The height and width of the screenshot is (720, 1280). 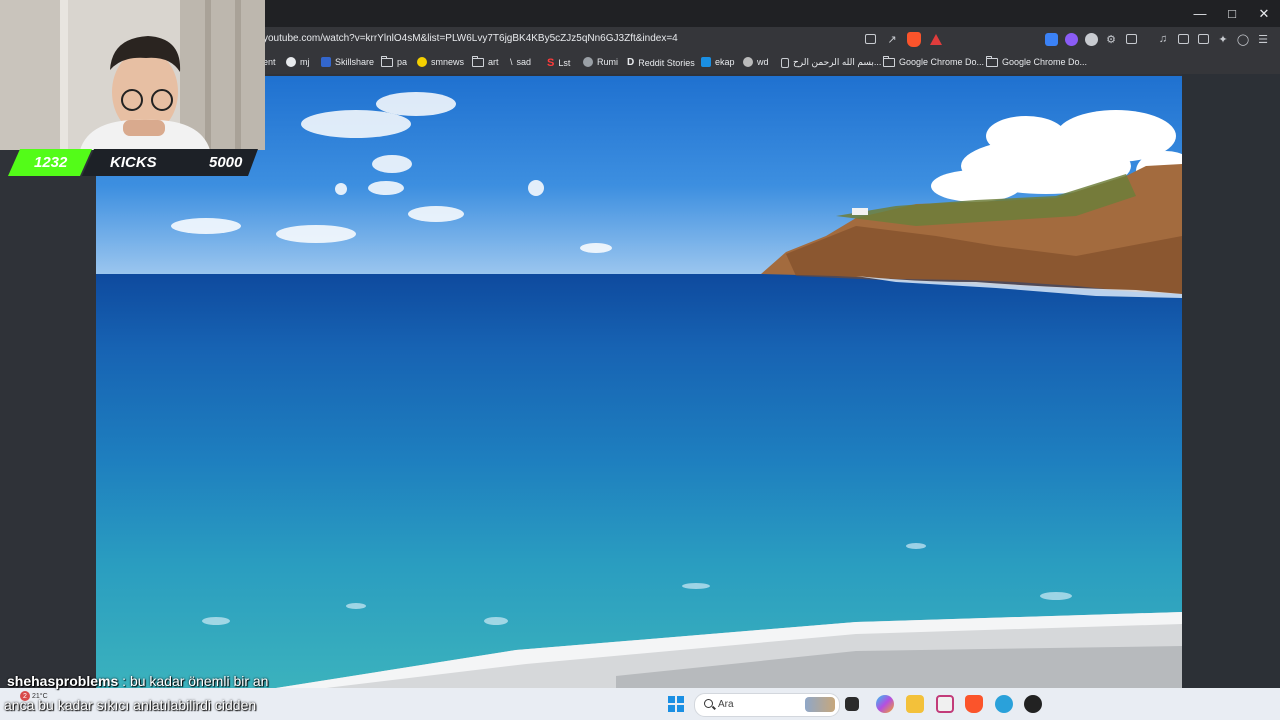 I want to click on bookmark-label: ekap, so click(x=725, y=62).